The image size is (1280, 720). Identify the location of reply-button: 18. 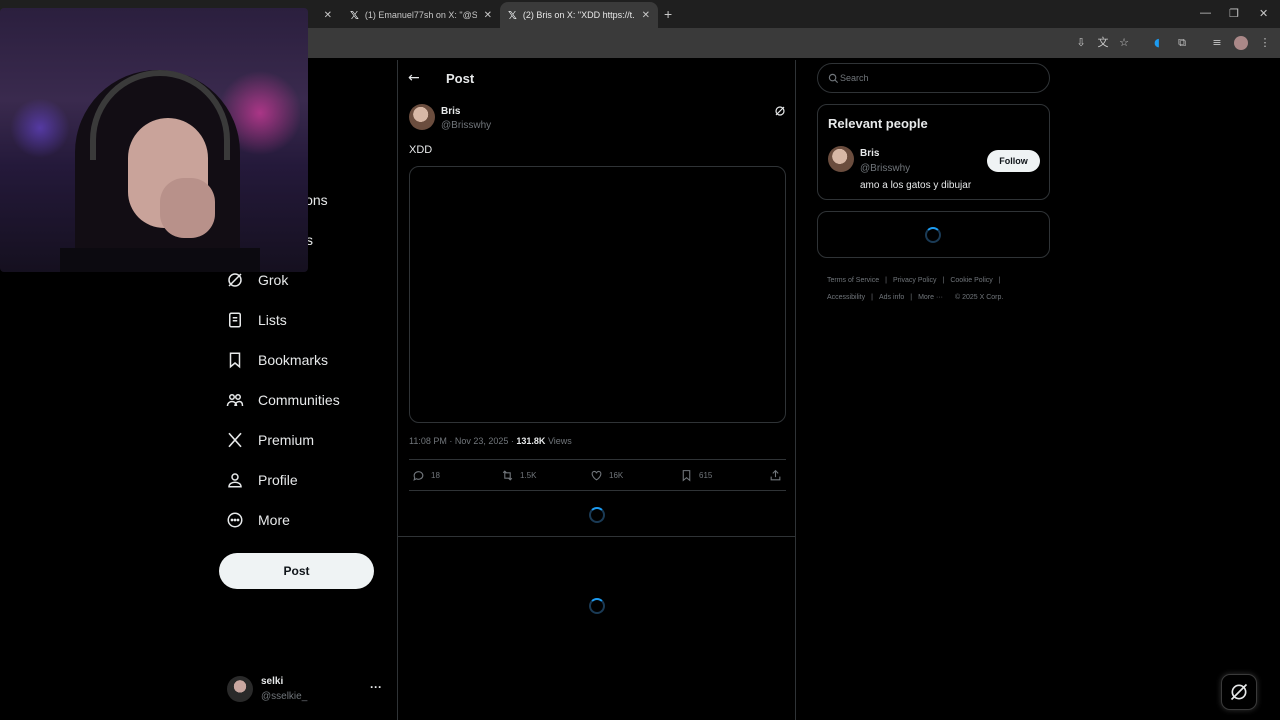
(426, 475).